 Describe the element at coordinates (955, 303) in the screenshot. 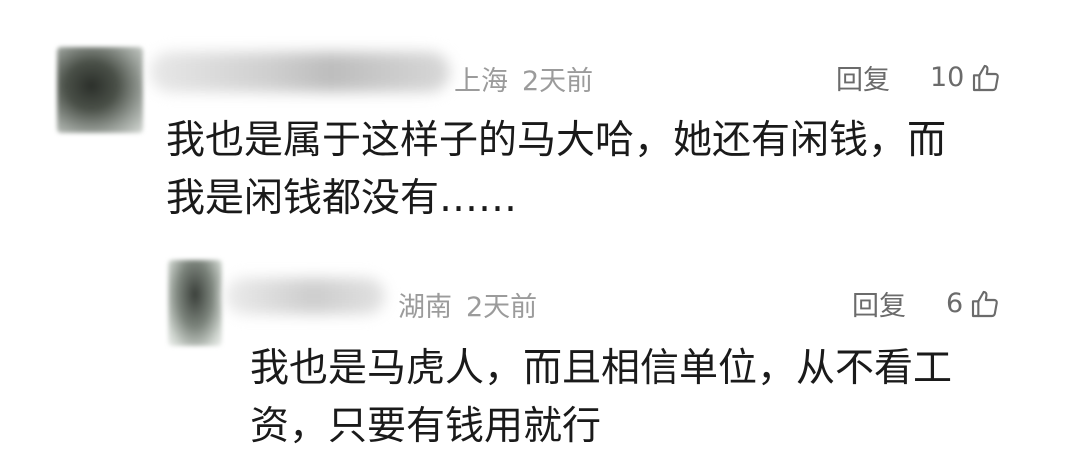

I see `like-count: 6` at that location.